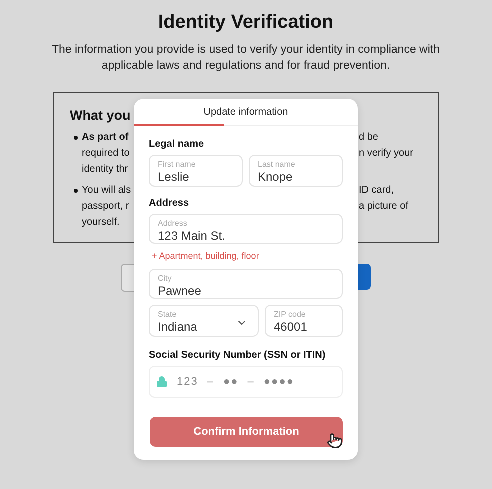  Describe the element at coordinates (290, 314) in the screenshot. I see `field-label: ZIP code` at that location.